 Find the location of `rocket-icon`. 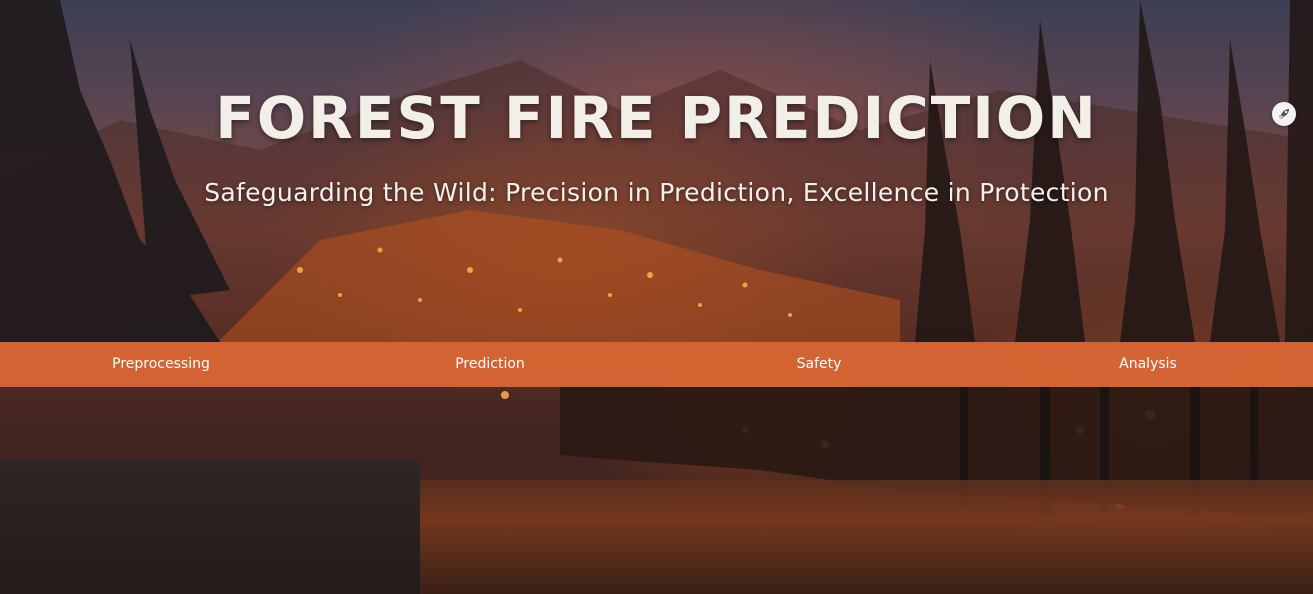

rocket-icon is located at coordinates (1284, 114).